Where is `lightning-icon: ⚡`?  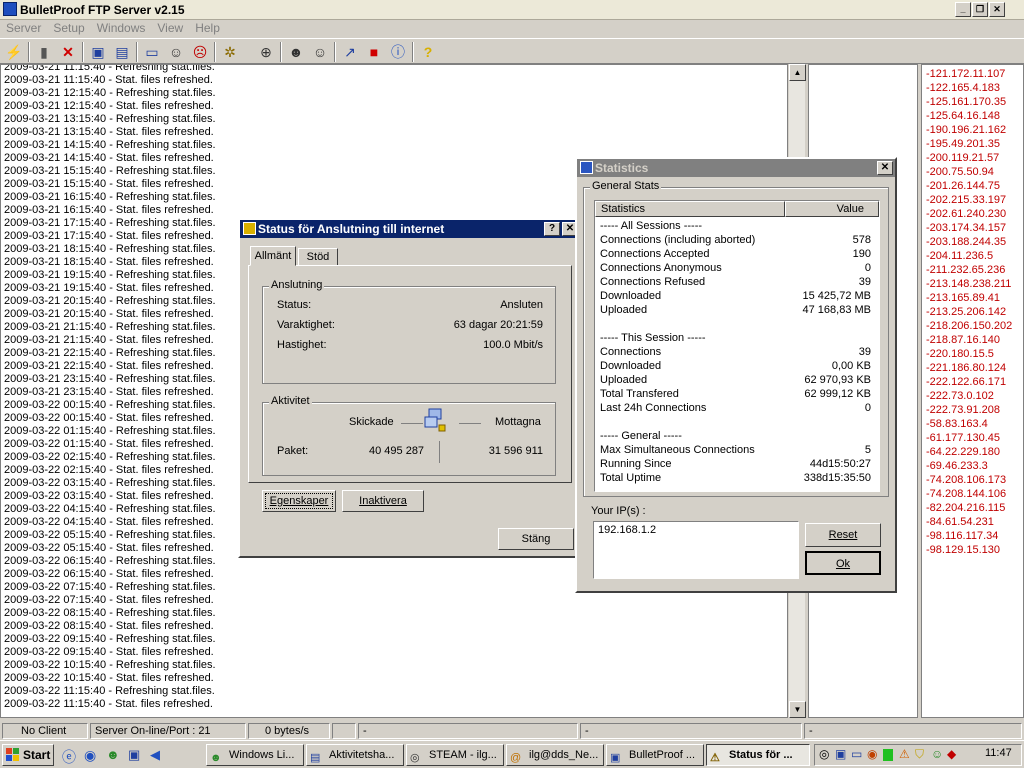
lightning-icon: ⚡ is located at coordinates (14, 52).